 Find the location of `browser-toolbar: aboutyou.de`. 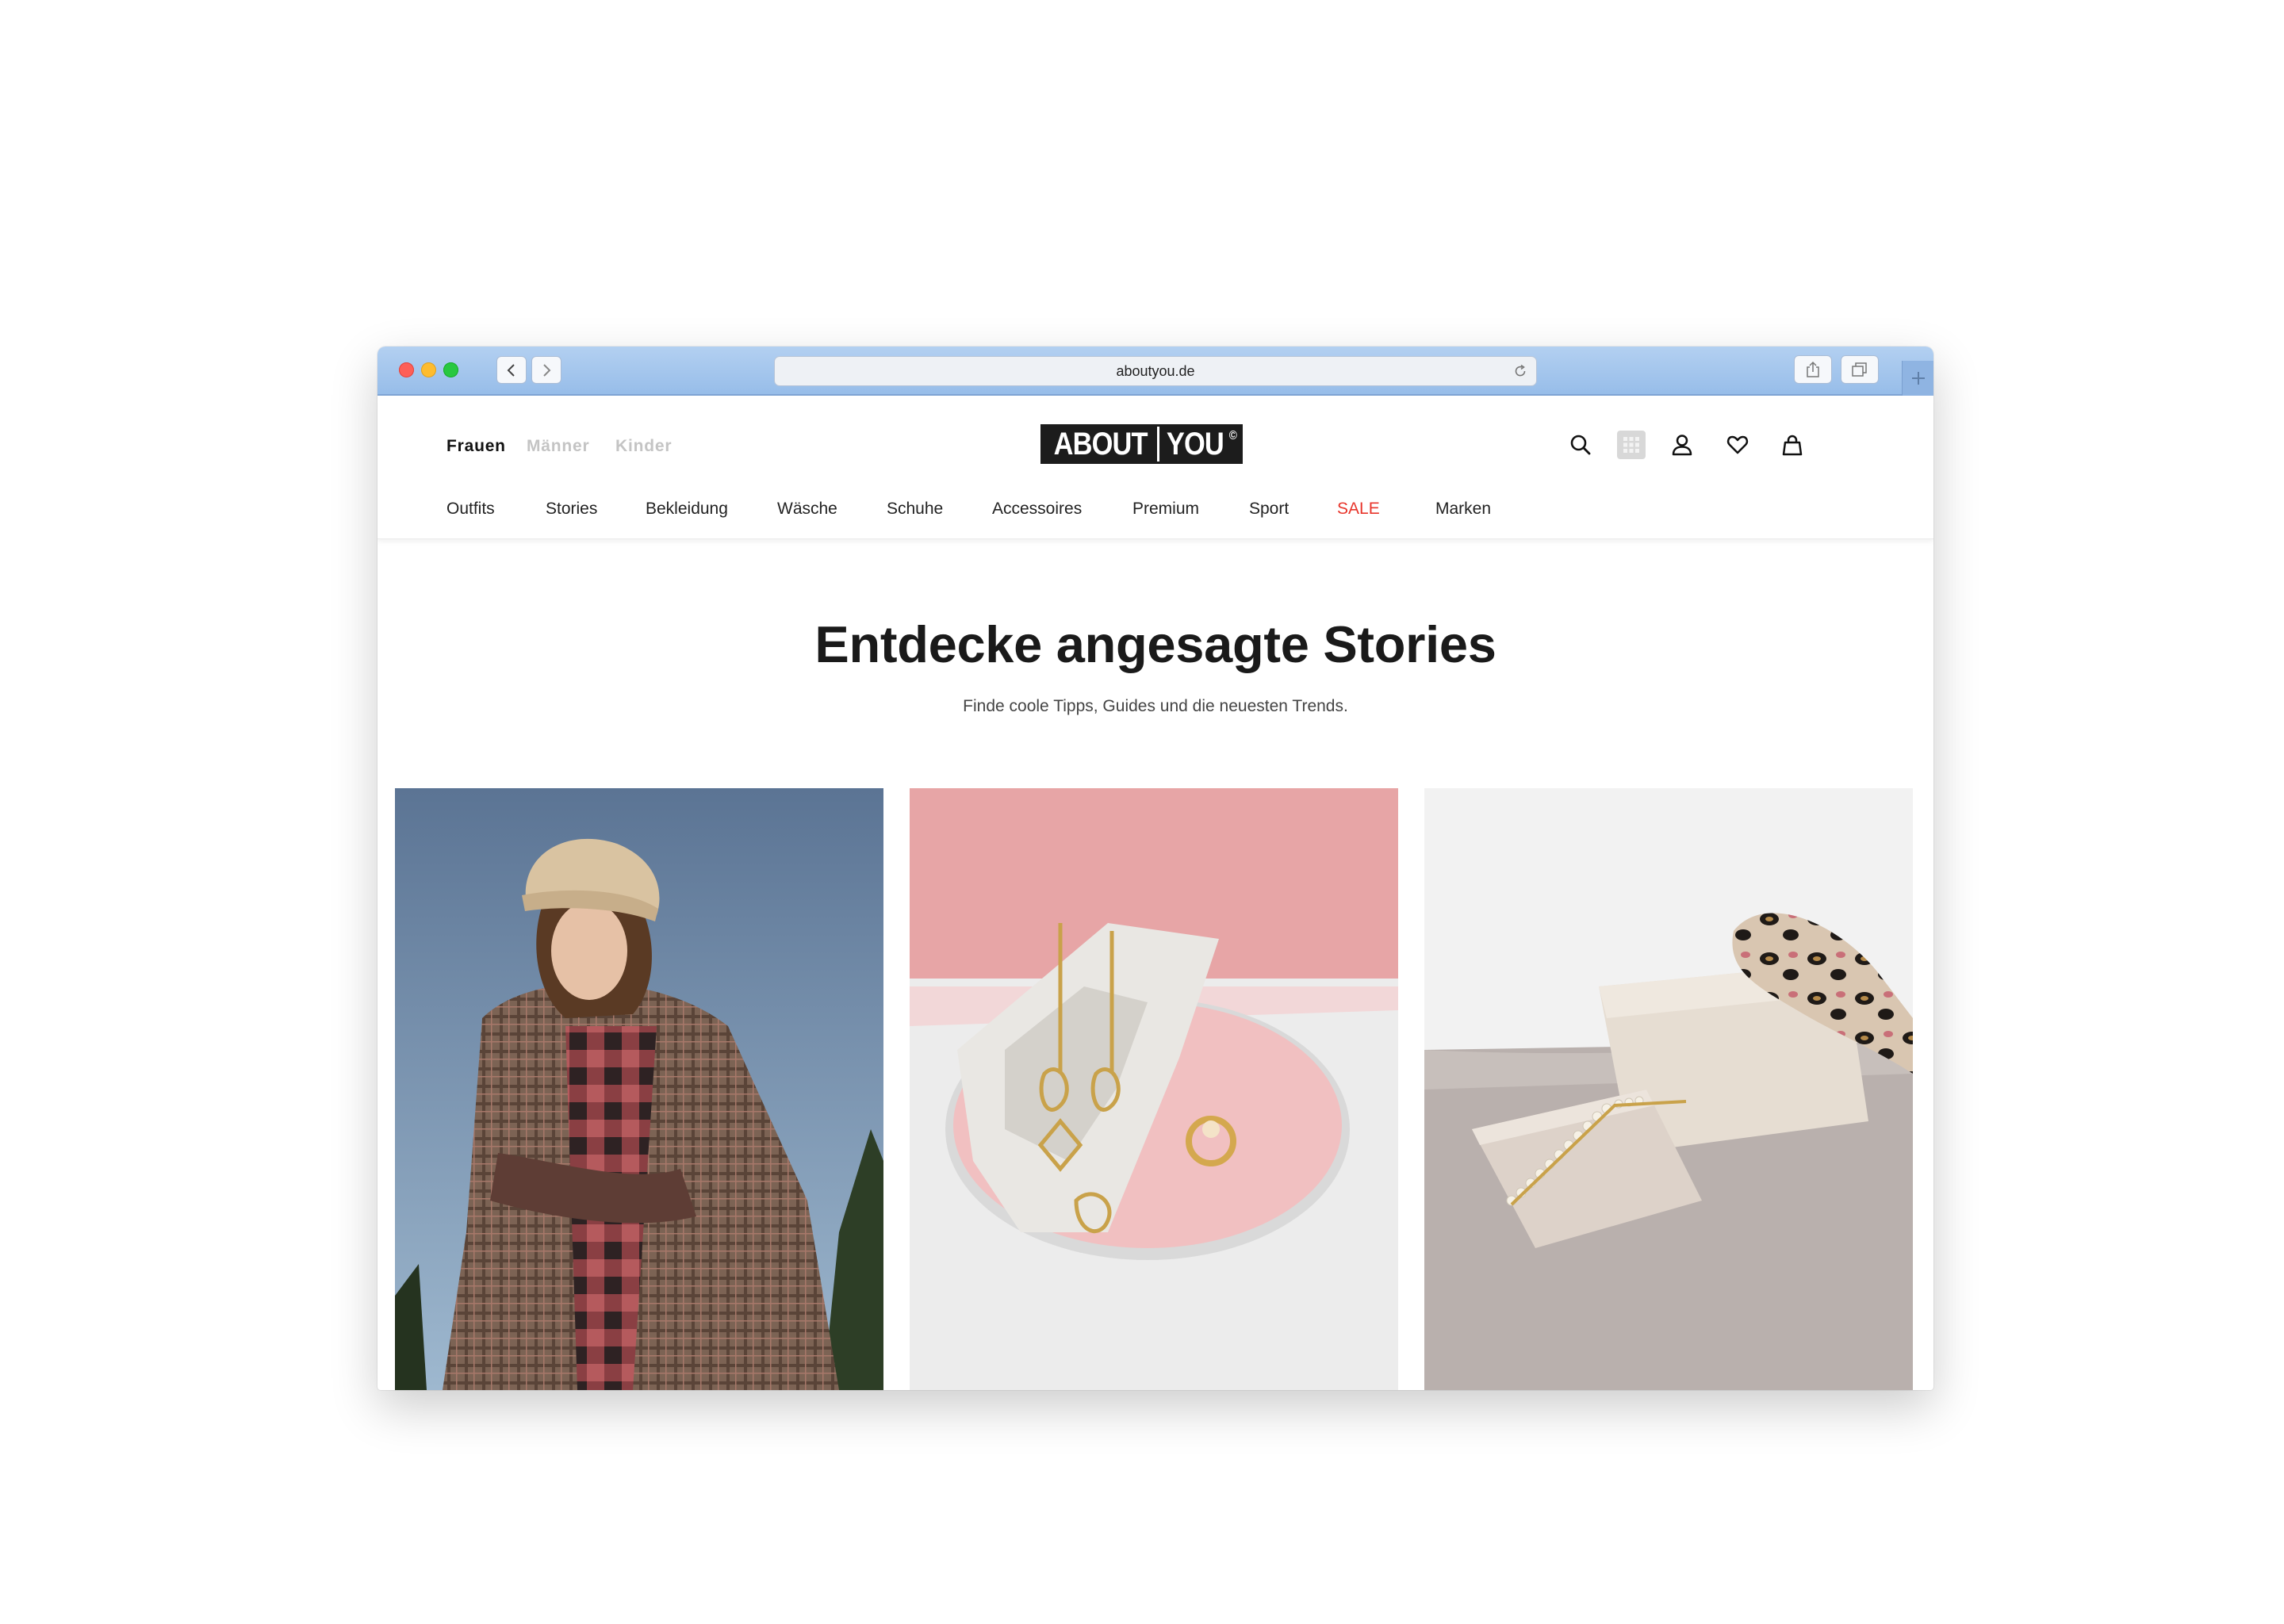

browser-toolbar: aboutyou.de is located at coordinates (1155, 371).